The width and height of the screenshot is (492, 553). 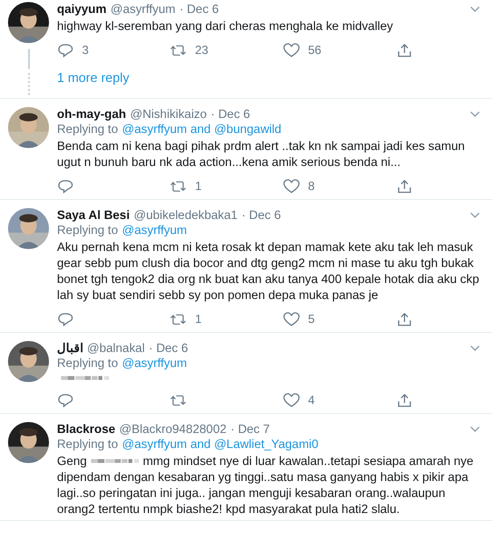 What do you see at coordinates (311, 400) in the screenshot?
I see `like-count: 4` at bounding box center [311, 400].